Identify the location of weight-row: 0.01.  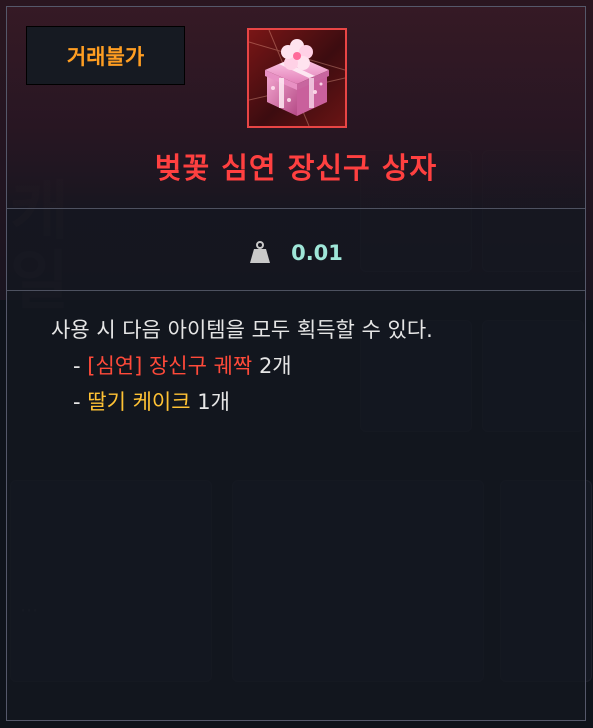
(296, 252).